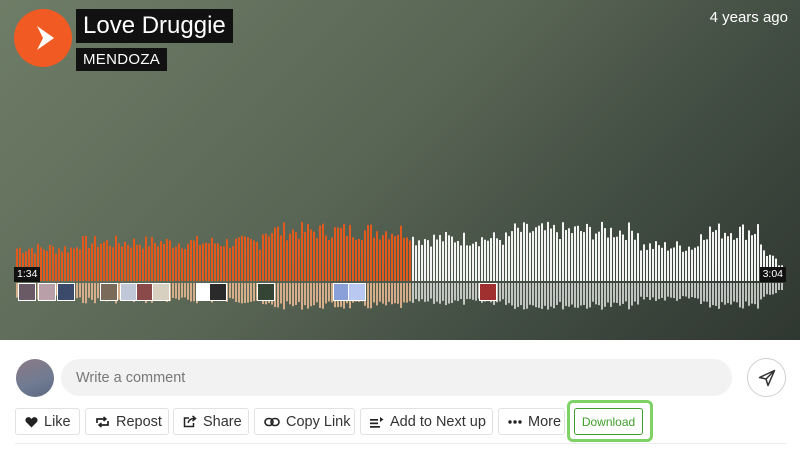 The image size is (800, 456). Describe the element at coordinates (396, 377) in the screenshot. I see `comment-input` at that location.